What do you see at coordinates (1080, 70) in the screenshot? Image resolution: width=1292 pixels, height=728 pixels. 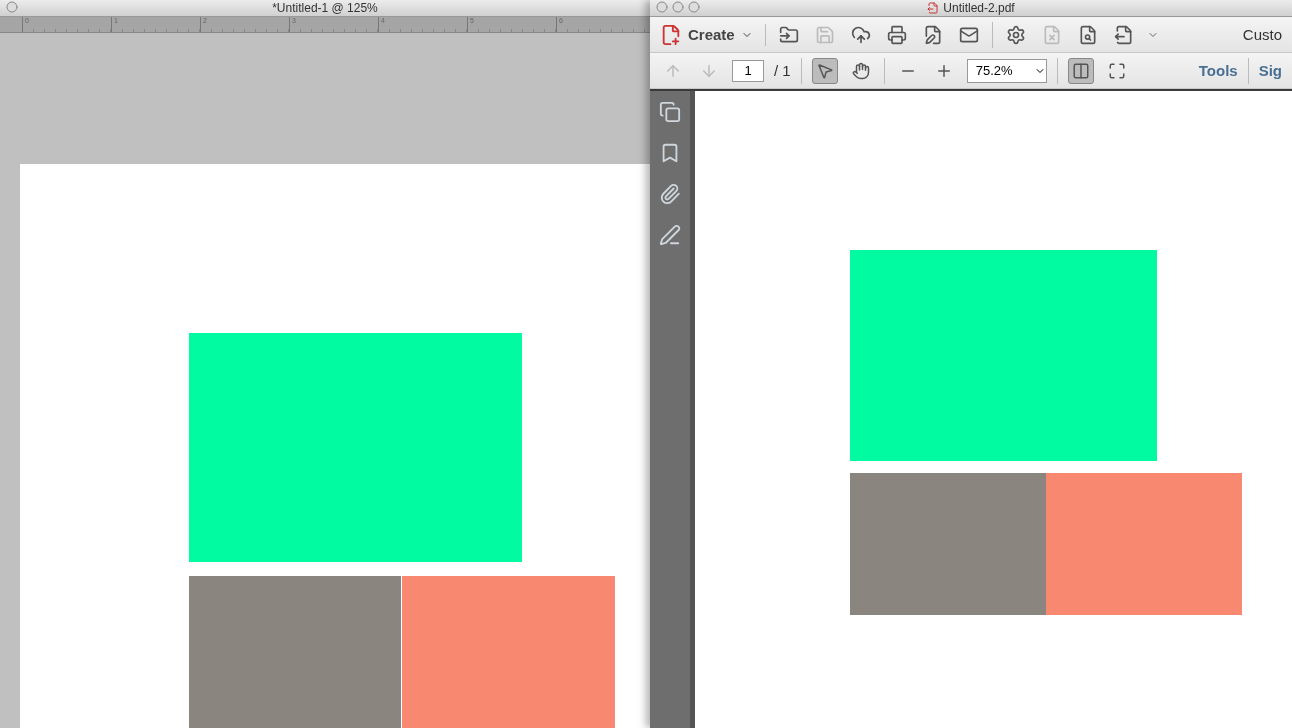 I see `fit-page-icon` at bounding box center [1080, 70].